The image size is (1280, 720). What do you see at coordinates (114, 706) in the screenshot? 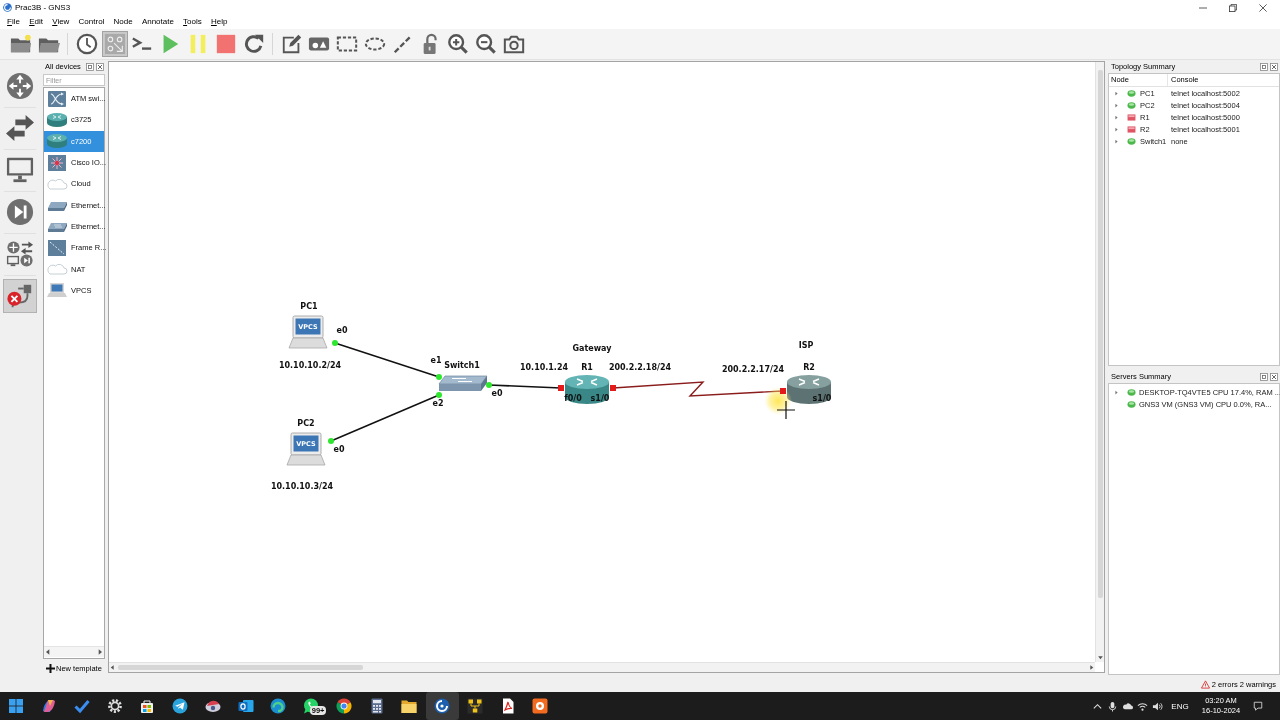
I see `gear-icon` at bounding box center [114, 706].